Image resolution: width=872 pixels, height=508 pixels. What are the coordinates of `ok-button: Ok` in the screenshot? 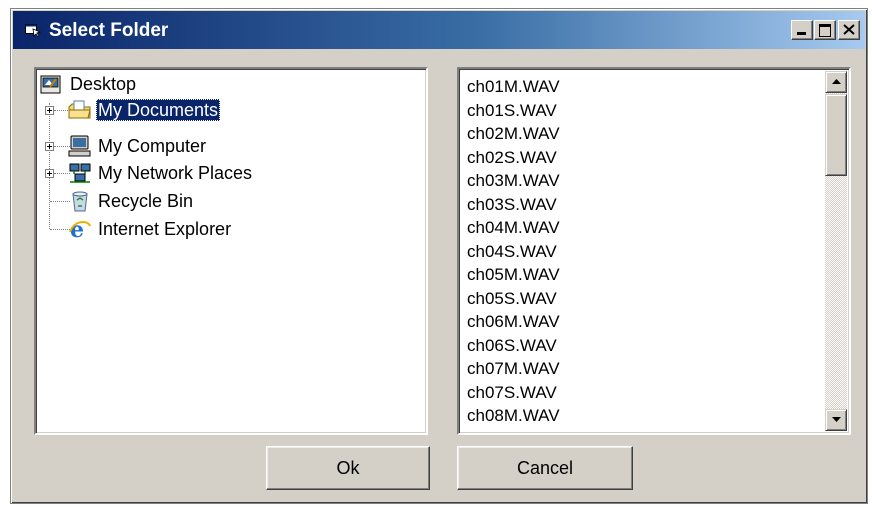 It's located at (348, 468).